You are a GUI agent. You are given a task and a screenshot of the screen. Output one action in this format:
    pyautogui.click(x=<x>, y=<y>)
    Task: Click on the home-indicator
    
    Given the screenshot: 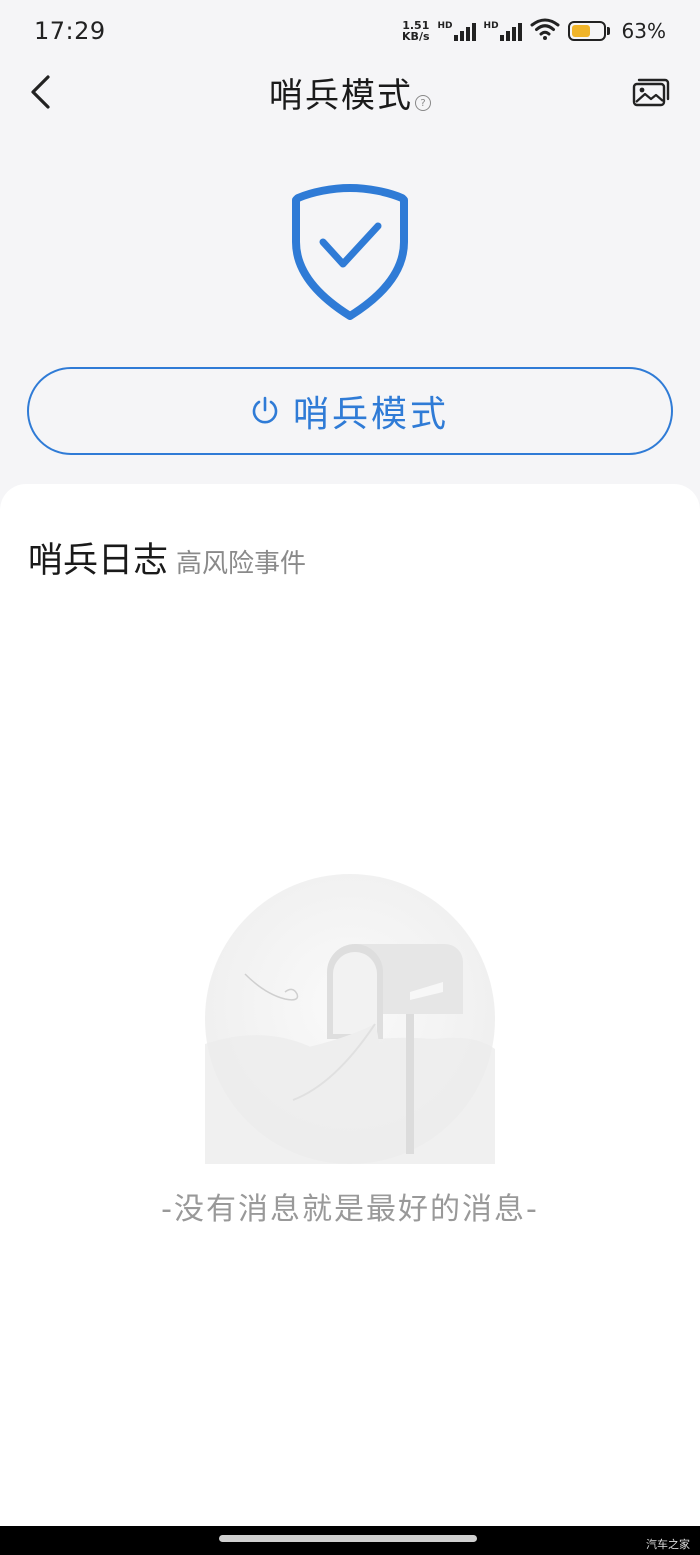 What is the action you would take?
    pyautogui.click(x=348, y=1538)
    